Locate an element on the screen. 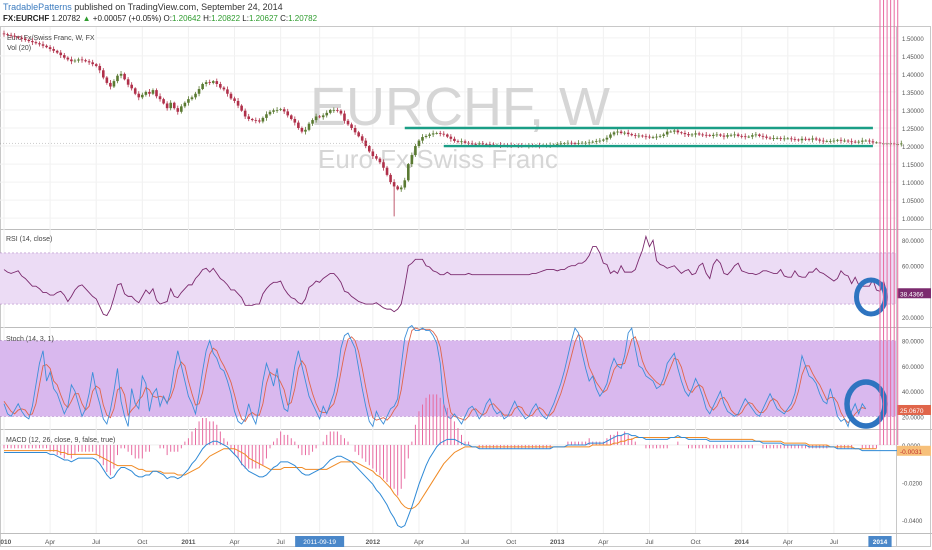  price-tick-label: 1.35000 is located at coordinates (913, 94).